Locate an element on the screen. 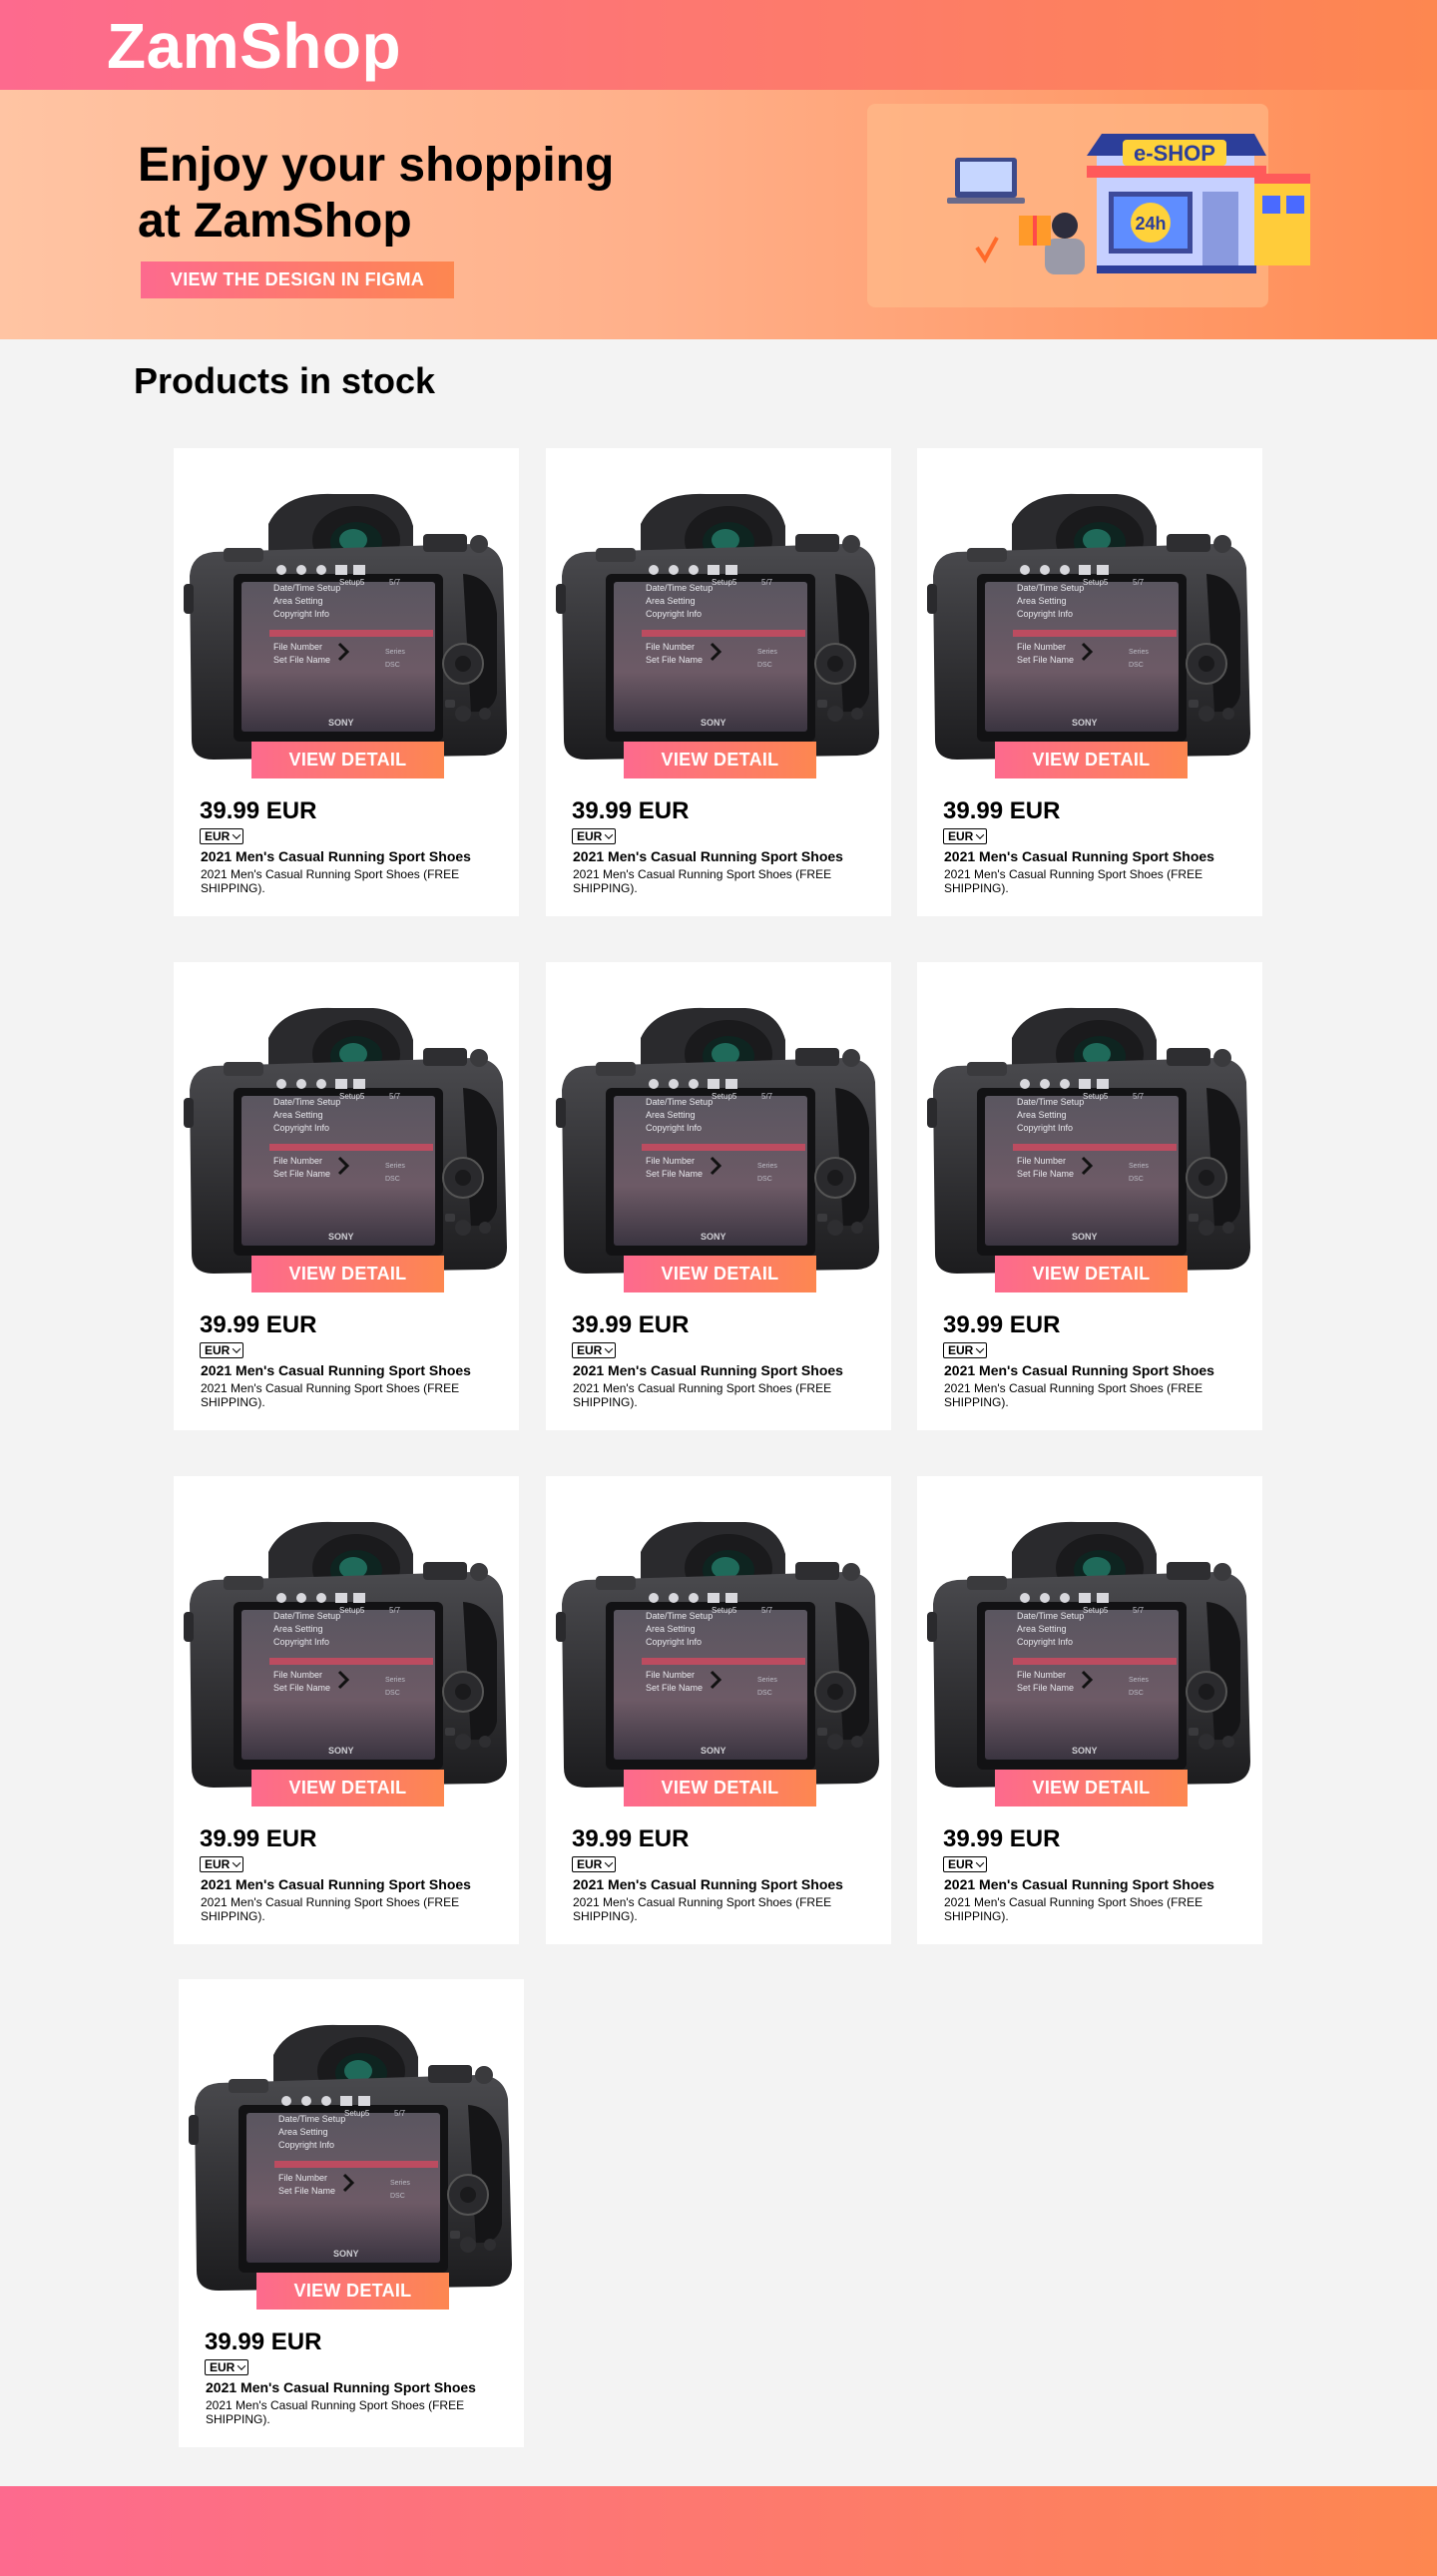 The width and height of the screenshot is (1437, 2576). hero-title: Enjoy your shopping at ZamShop is located at coordinates (397, 194).